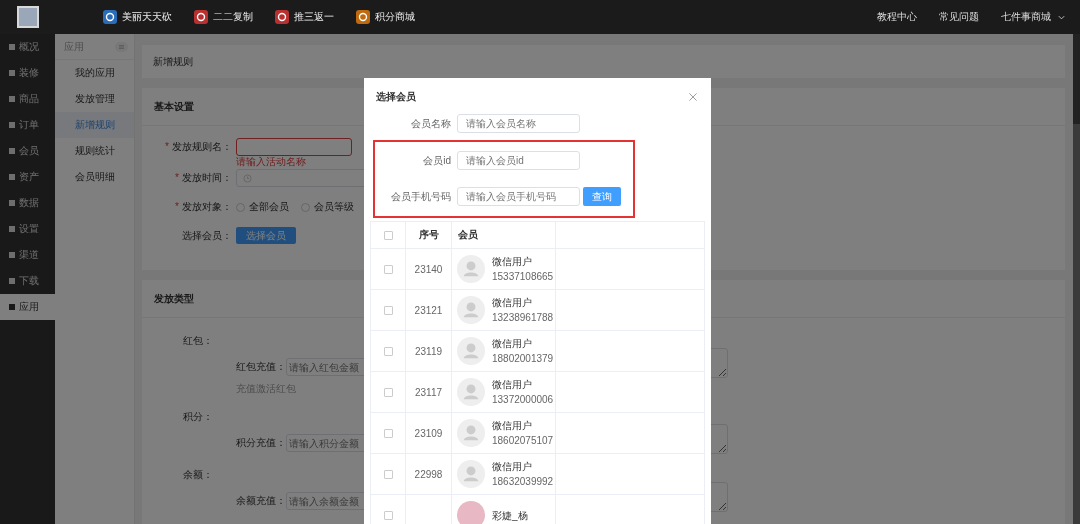 The width and height of the screenshot is (1080, 524). What do you see at coordinates (198, 146) in the screenshot?
I see `field-label: * 发放规则名：` at bounding box center [198, 146].